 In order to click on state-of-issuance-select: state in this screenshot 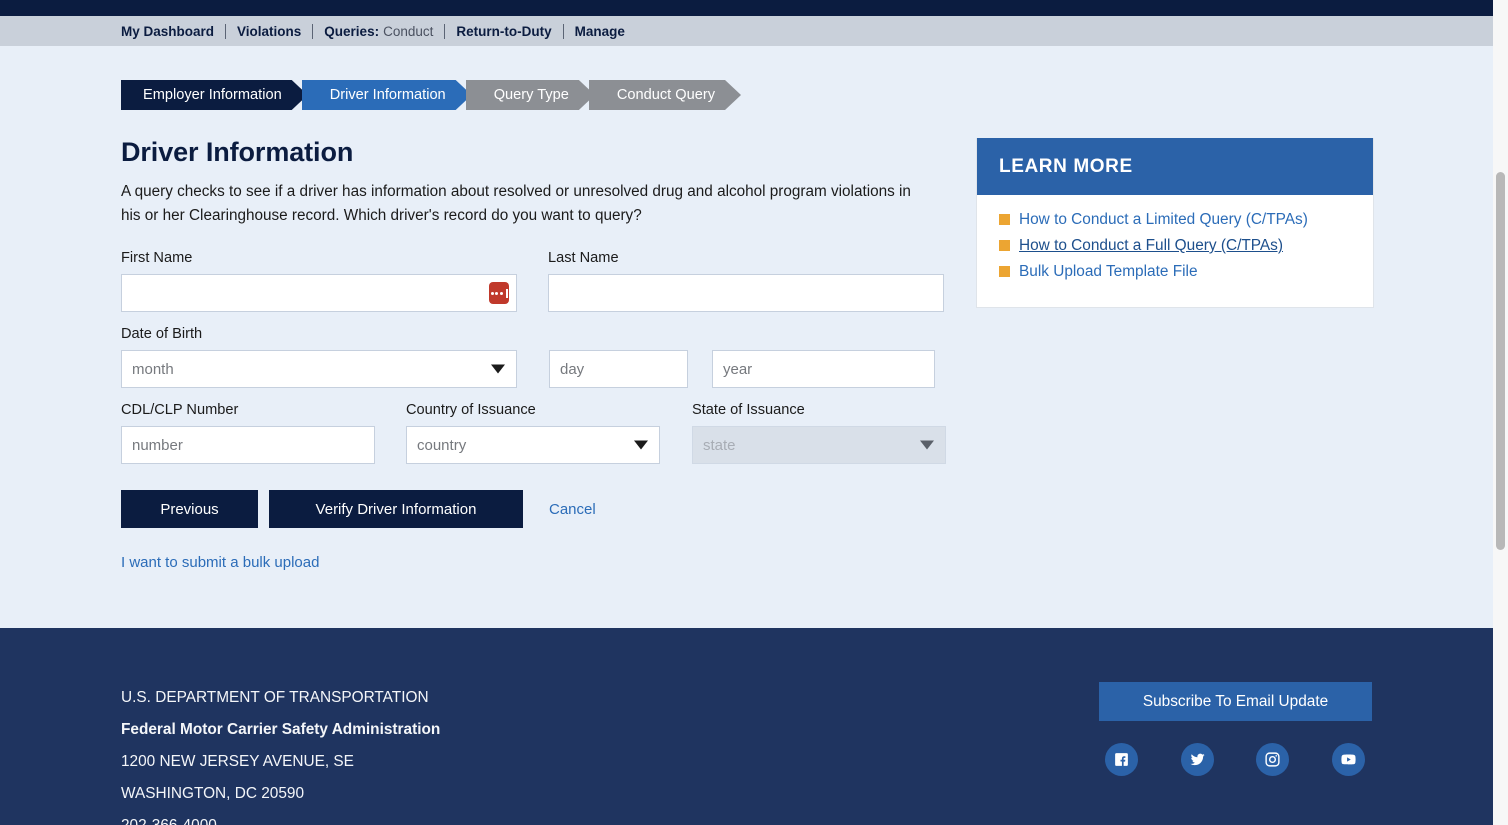, I will do `click(819, 445)`.